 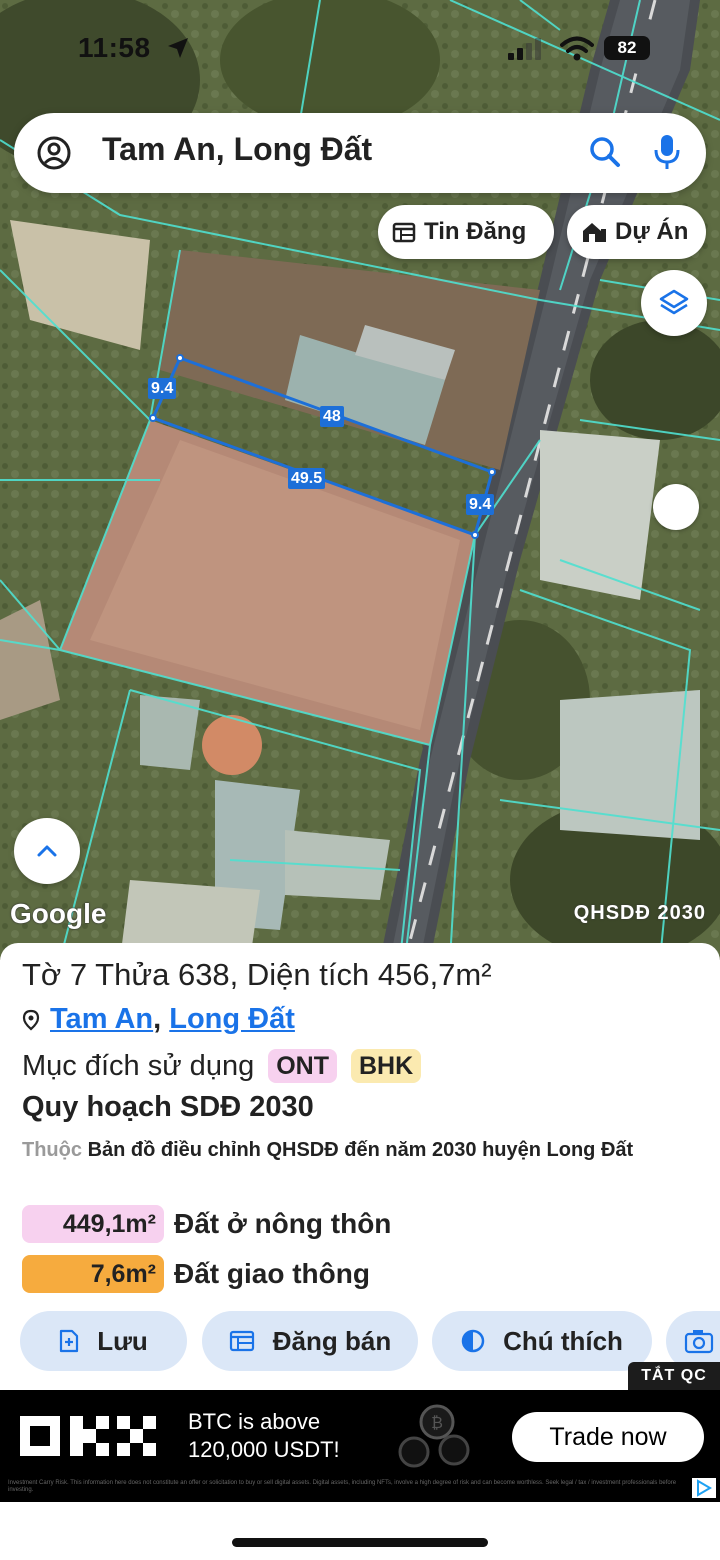 I want to click on land-use-purpose: Mục đích sử dụng ONT BHK, so click(x=222, y=1066).